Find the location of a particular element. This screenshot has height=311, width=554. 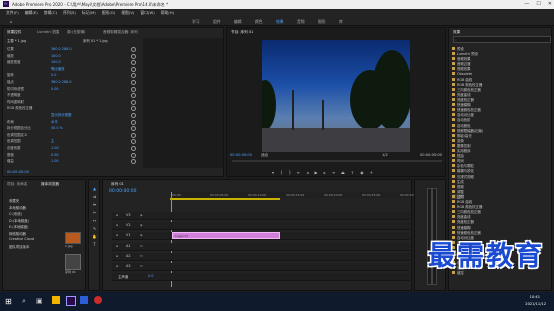

step-back-icon: ◂ is located at coordinates (307, 172).